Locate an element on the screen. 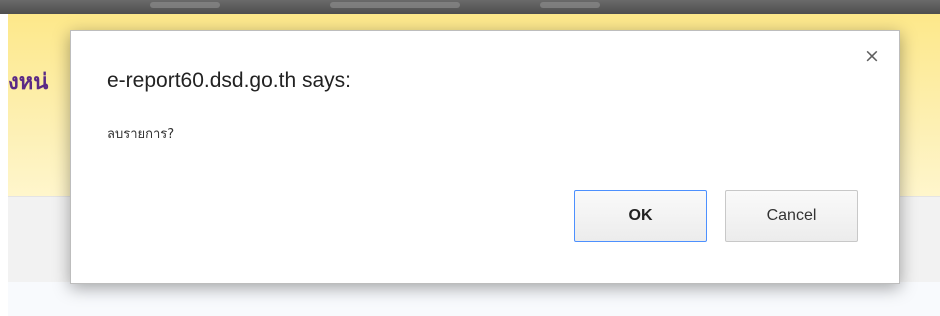 This screenshot has width=940, height=316. ok-button: OK is located at coordinates (640, 216).